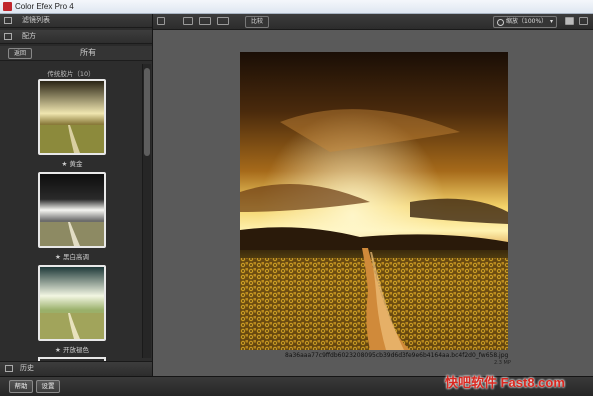 The height and width of the screenshot is (396, 593). What do you see at coordinates (8, 20) in the screenshot?
I see `list-icon` at bounding box center [8, 20].